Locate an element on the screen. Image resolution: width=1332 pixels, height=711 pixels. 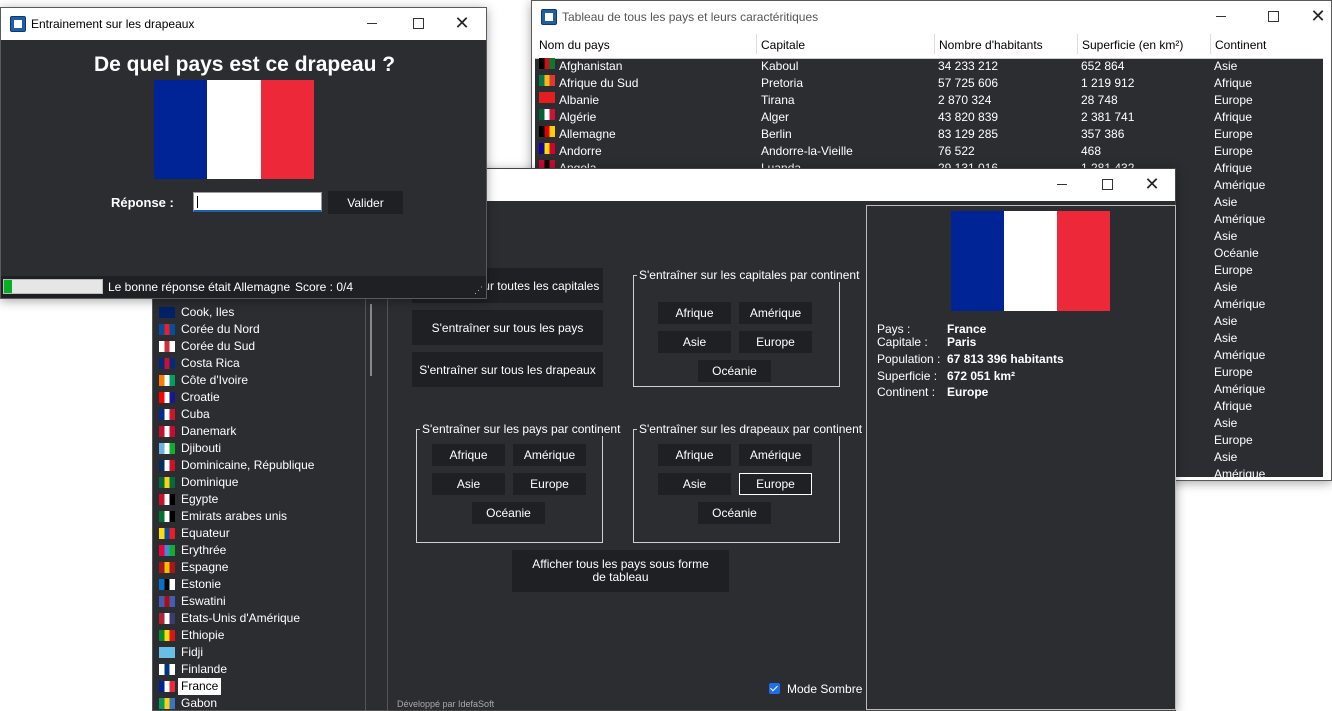
table-row: Afghanistan Kaboul 34 233 212 652 864 Asie is located at coordinates (930, 66).